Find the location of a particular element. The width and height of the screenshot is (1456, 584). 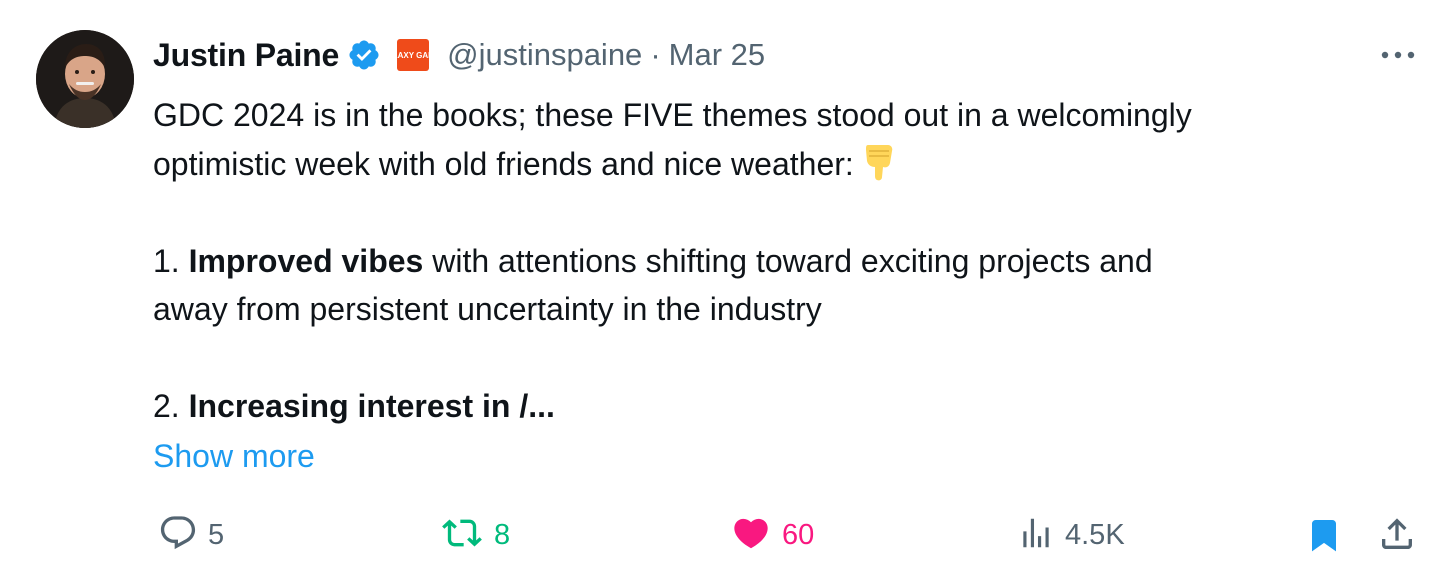

views-button: 4.5K is located at coordinates (1071, 535).